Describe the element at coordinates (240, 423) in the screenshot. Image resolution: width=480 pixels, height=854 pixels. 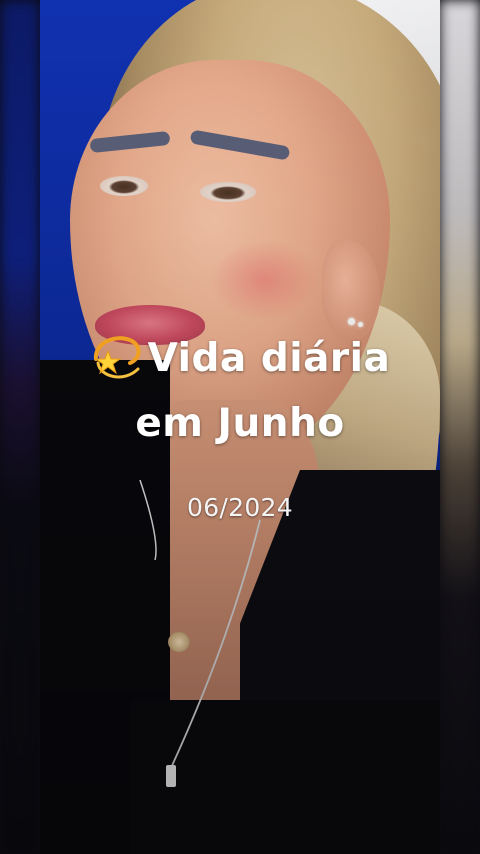
I see `title-line-2: em Junho` at that location.